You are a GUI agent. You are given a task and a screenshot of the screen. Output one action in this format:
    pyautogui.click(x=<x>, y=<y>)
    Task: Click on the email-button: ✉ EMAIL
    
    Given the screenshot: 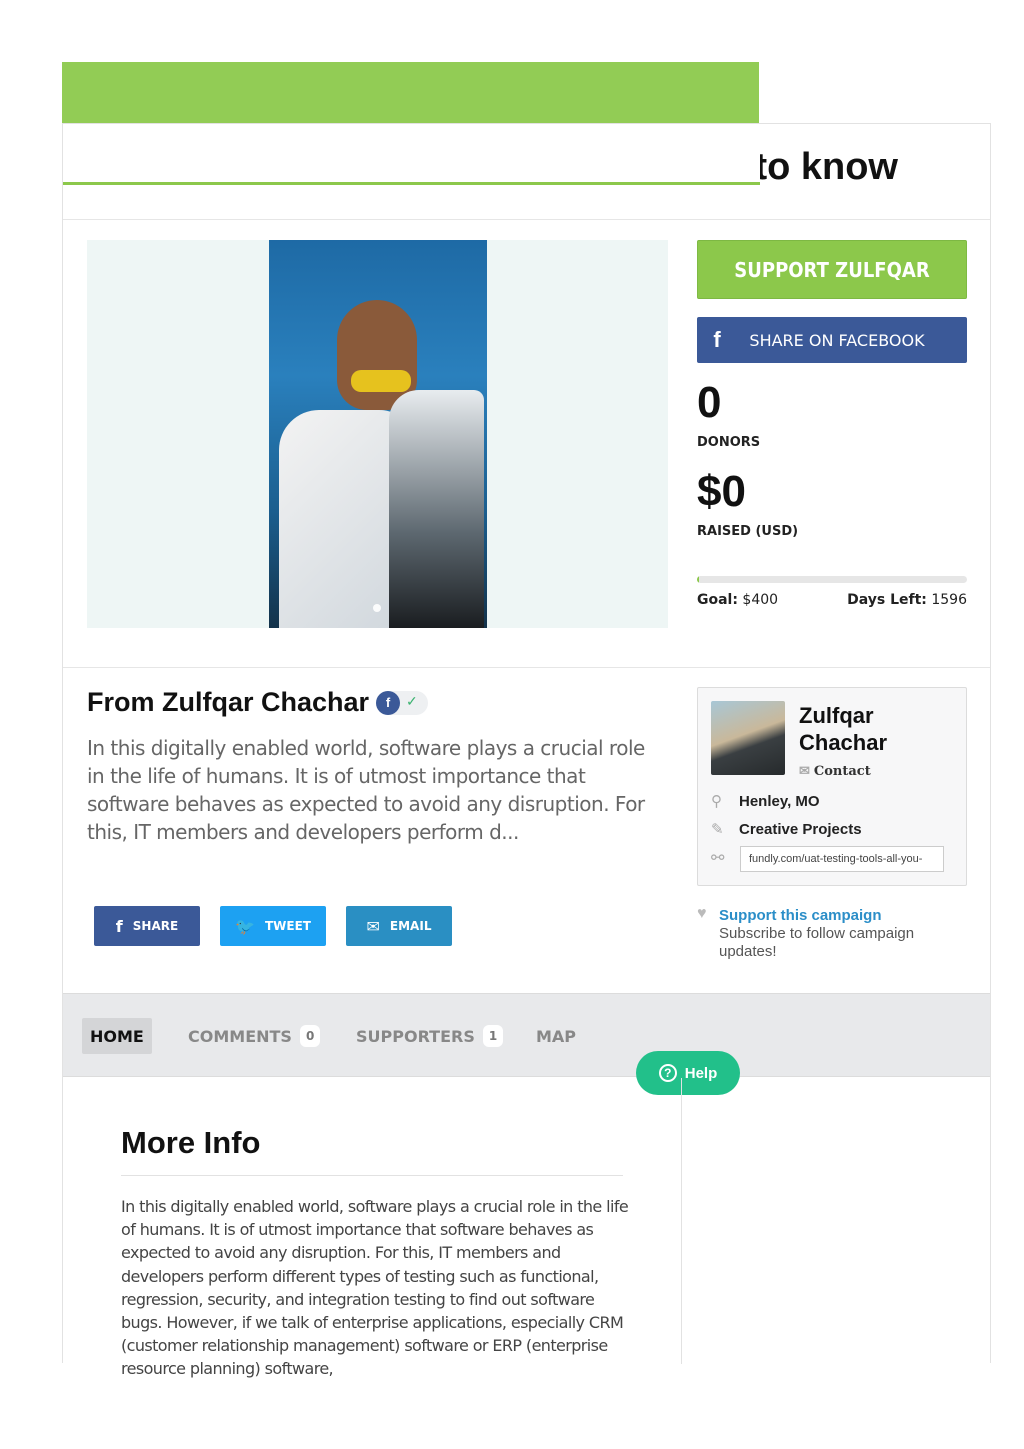 What is the action you would take?
    pyautogui.click(x=399, y=926)
    